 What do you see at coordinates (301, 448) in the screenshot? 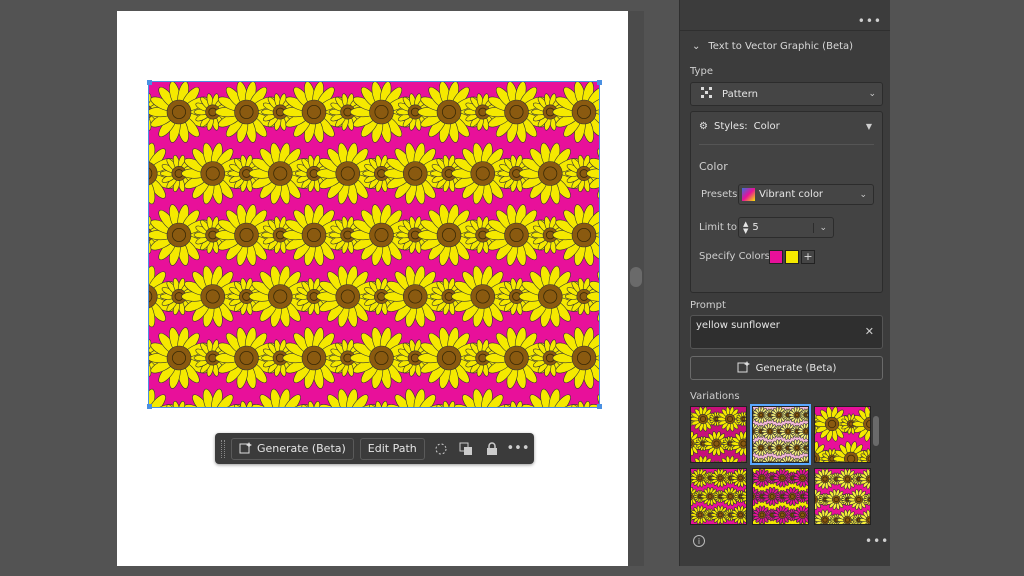
I see `taskbar-generate-label: Generate (Beta)` at bounding box center [301, 448].